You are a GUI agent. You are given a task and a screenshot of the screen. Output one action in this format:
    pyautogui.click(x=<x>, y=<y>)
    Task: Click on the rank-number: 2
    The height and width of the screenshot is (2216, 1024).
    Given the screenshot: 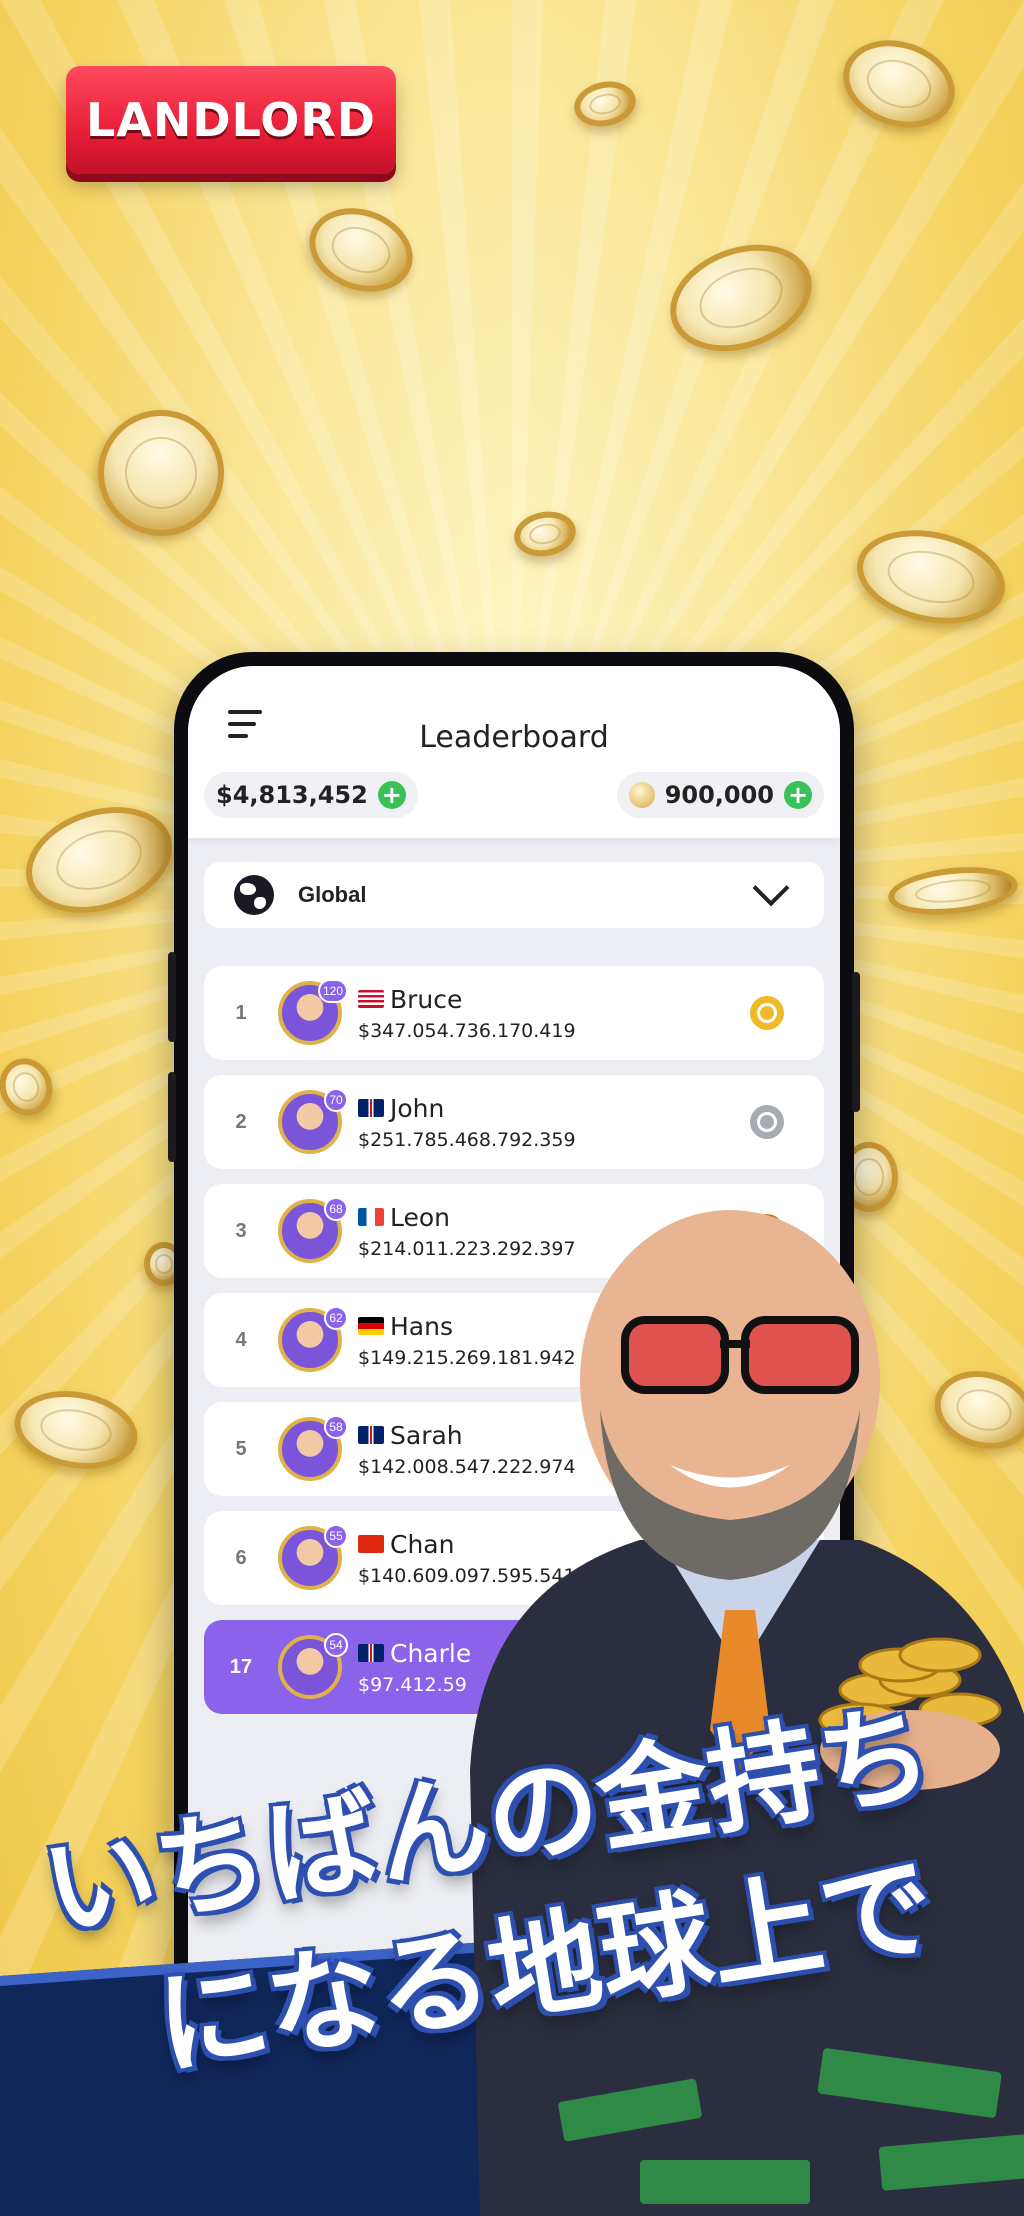 What is the action you would take?
    pyautogui.click(x=241, y=1121)
    